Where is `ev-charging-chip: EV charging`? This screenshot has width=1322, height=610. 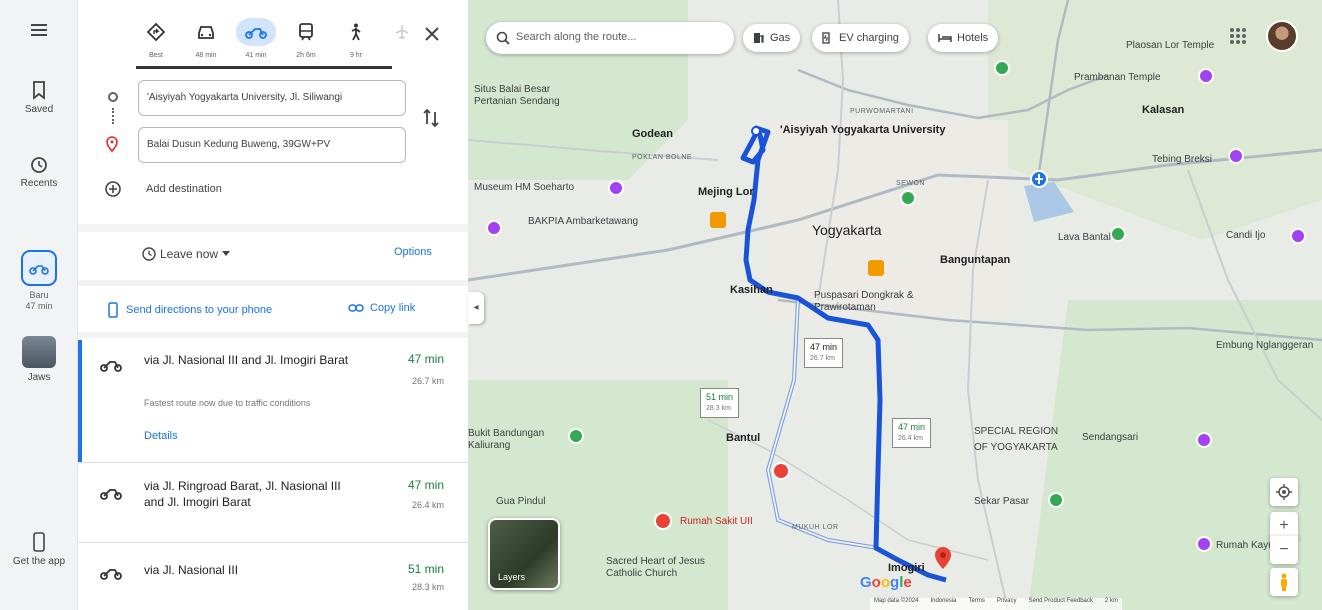 ev-charging-chip: EV charging is located at coordinates (860, 38).